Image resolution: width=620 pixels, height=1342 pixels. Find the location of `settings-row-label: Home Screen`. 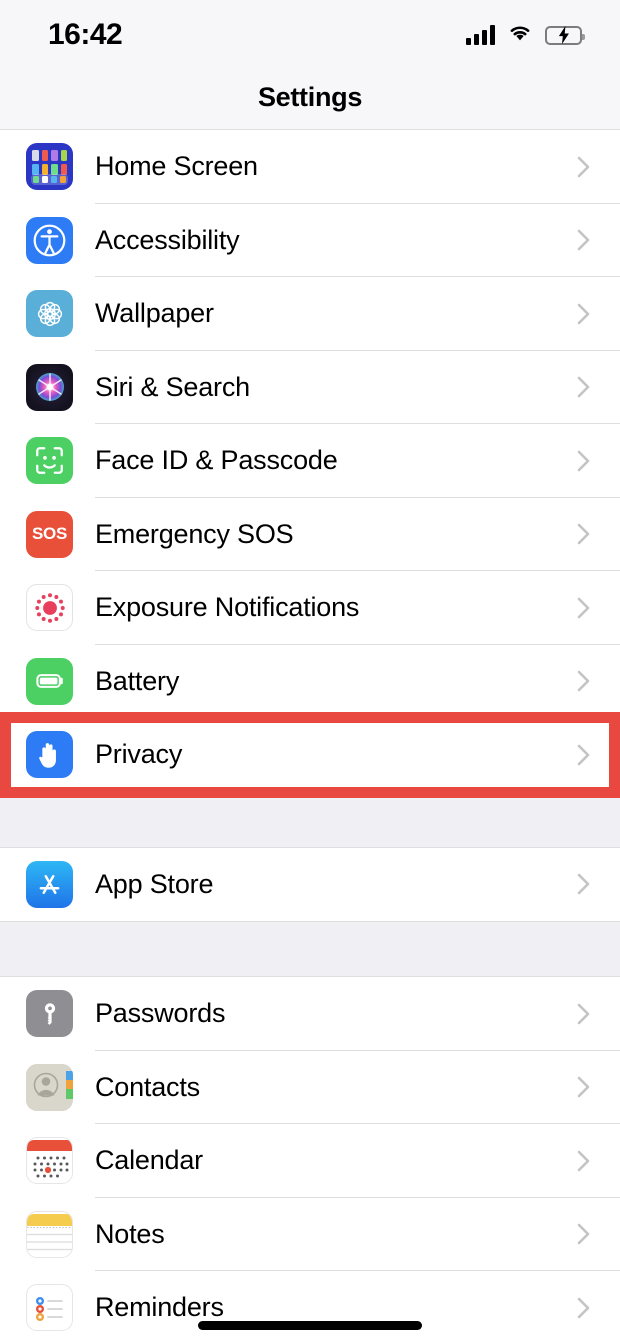

settings-row-label: Home Screen is located at coordinates (176, 166).